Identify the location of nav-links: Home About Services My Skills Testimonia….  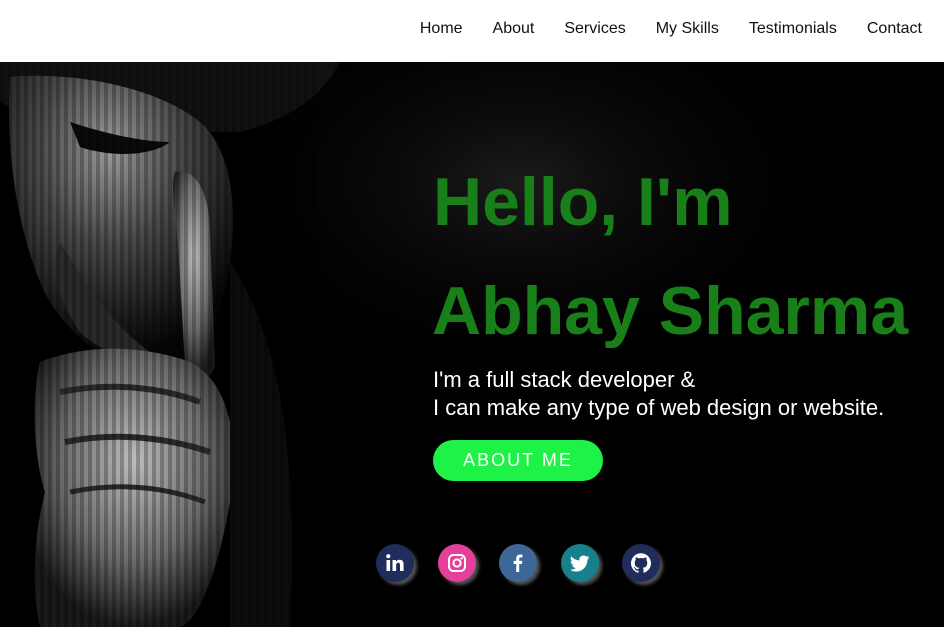
(656, 29).